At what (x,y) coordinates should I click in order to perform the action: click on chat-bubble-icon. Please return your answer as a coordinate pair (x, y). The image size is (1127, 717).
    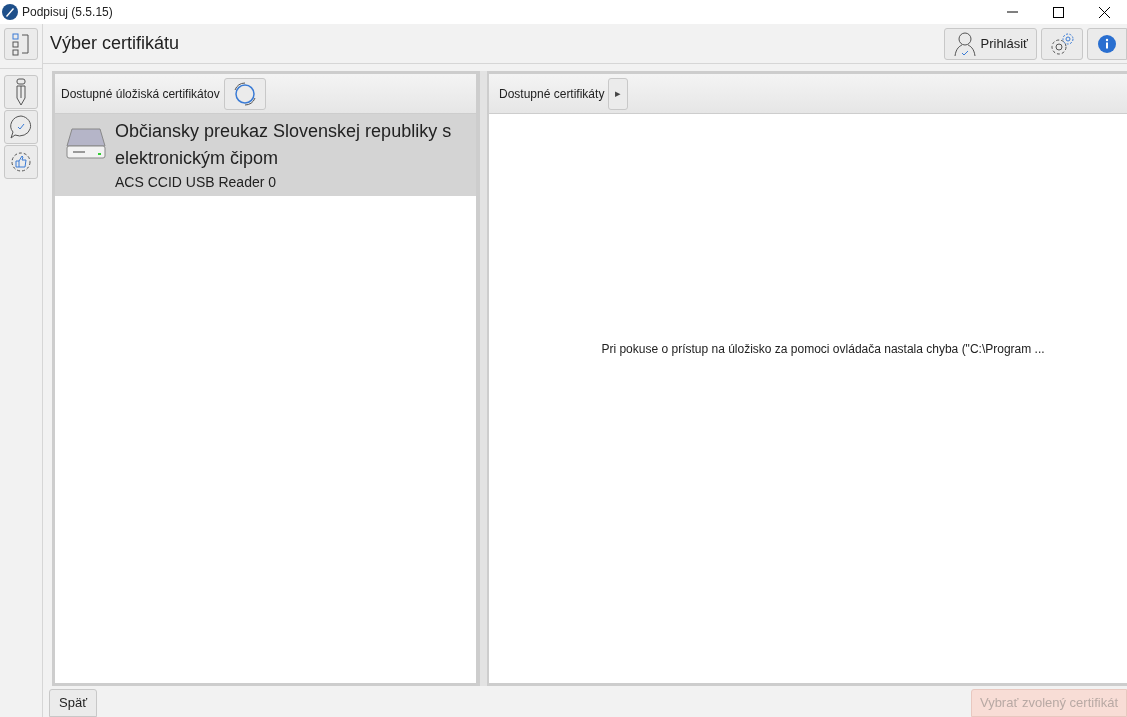
    Looking at the image, I should click on (21, 127).